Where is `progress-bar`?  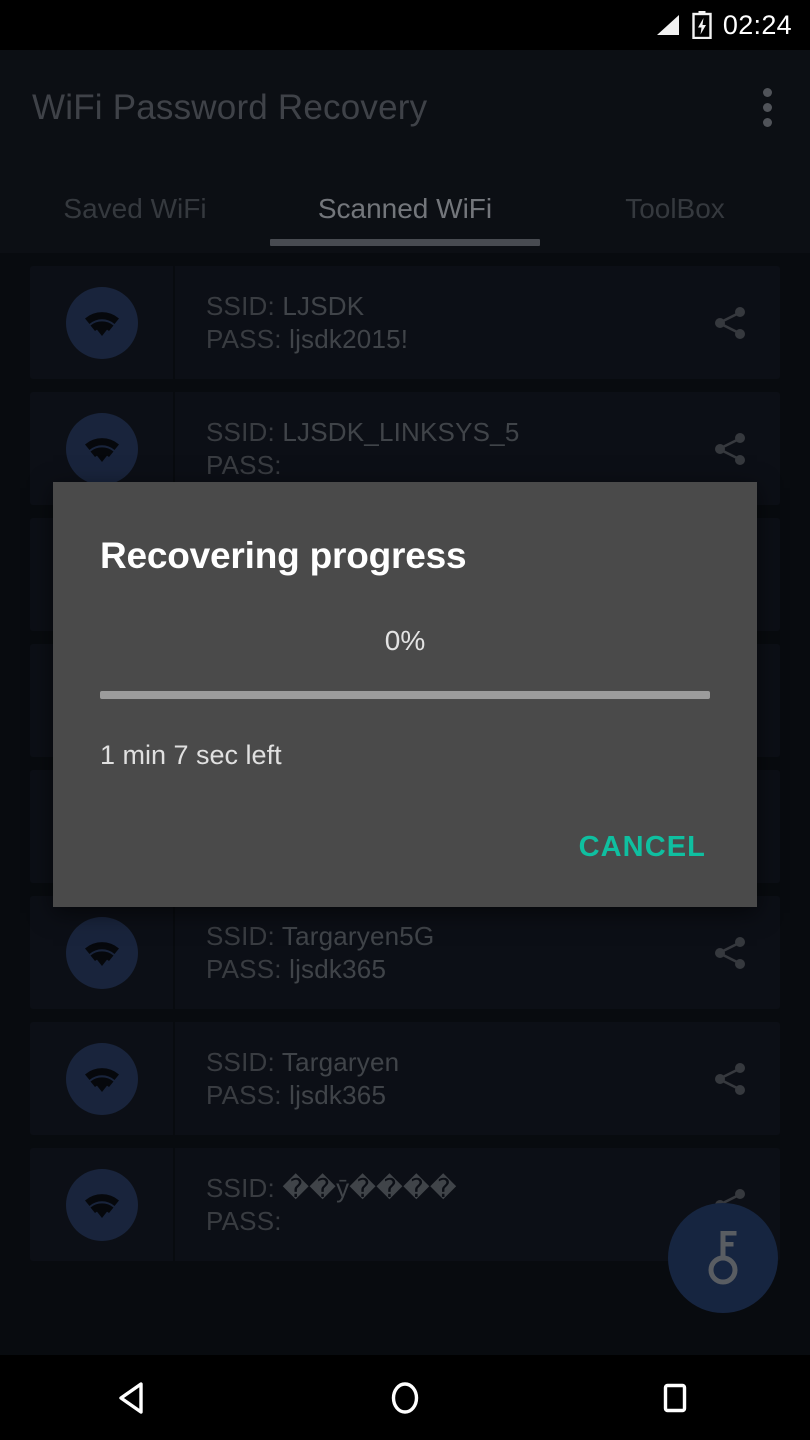 progress-bar is located at coordinates (405, 695).